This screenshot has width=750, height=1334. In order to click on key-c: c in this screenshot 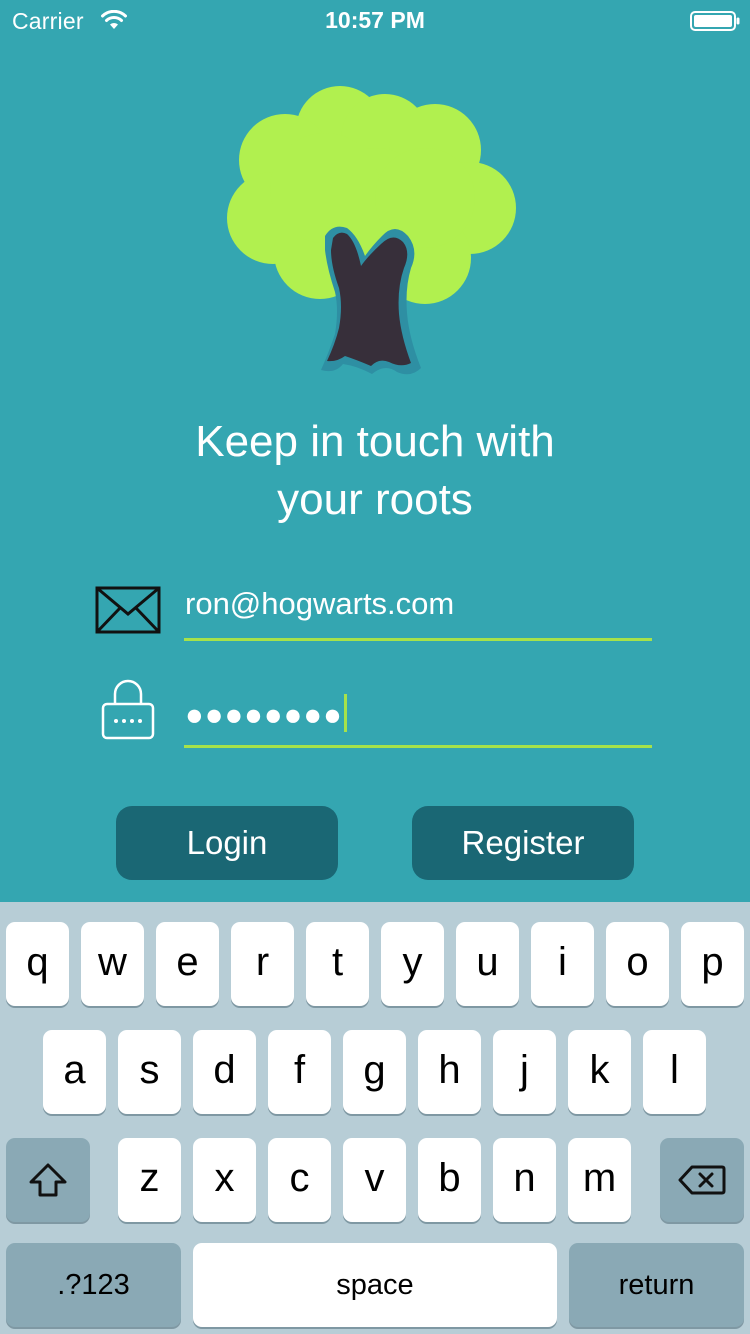, I will do `click(299, 1180)`.